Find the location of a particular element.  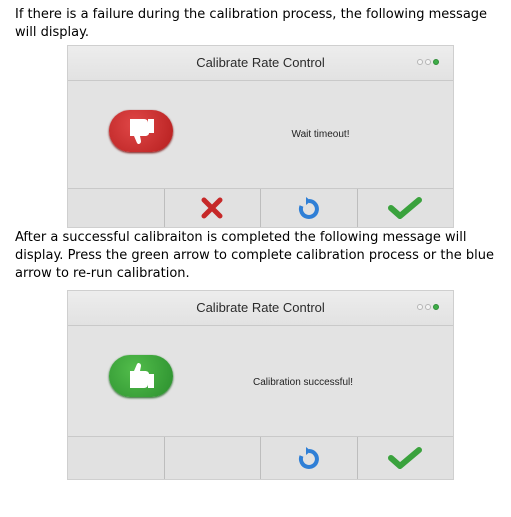

status-message: Calibration successful! is located at coordinates (303, 382).